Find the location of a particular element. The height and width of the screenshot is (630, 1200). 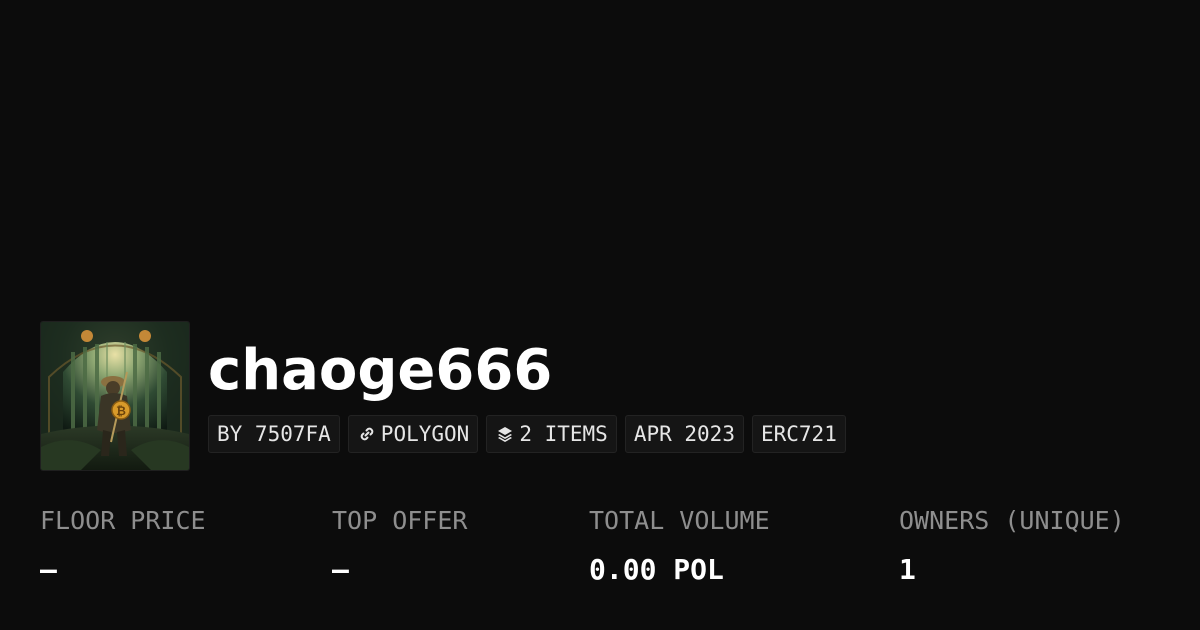

collection-avatar: ₿ is located at coordinates (115, 396).